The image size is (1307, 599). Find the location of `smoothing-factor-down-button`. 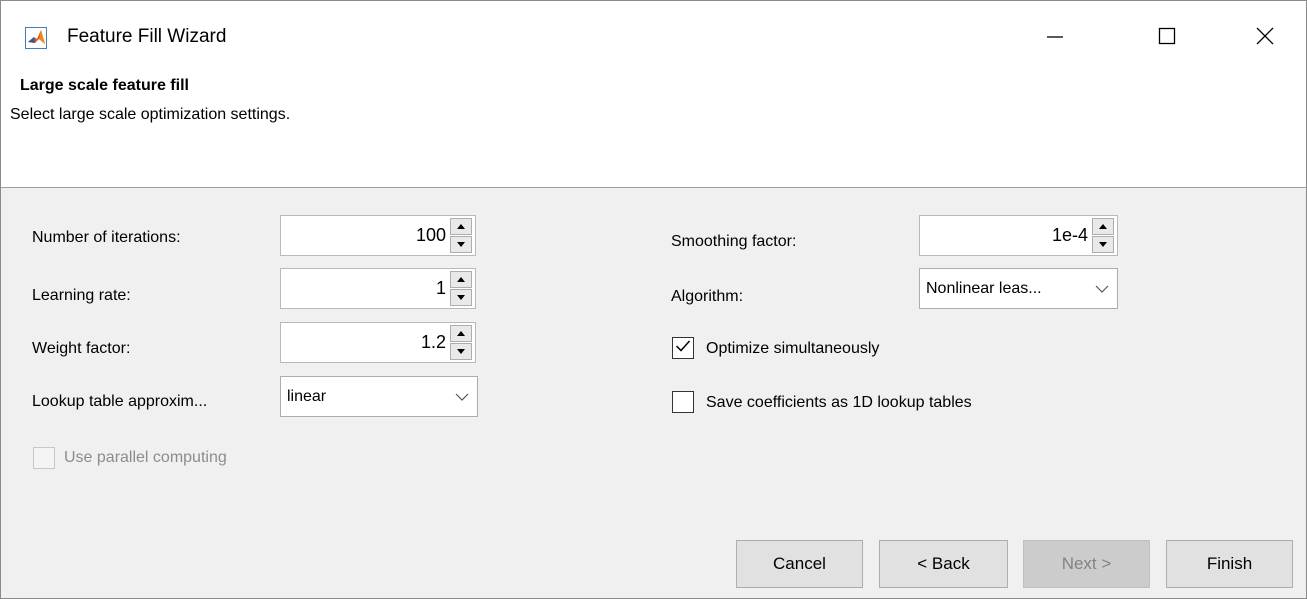

smoothing-factor-down-button is located at coordinates (1103, 244).